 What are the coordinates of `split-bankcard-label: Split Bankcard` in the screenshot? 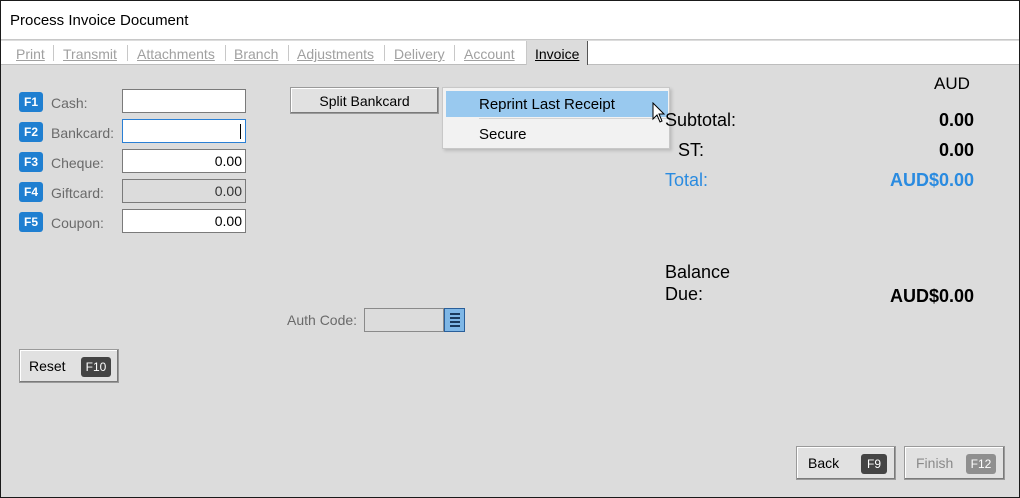 It's located at (364, 101).